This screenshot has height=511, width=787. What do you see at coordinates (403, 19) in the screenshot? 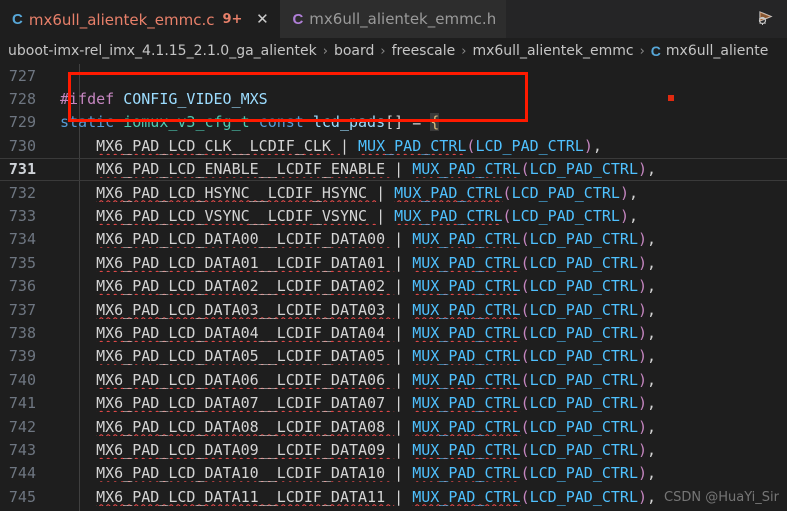
I see `tab-label: mx6ull_alientek_emmc.h` at bounding box center [403, 19].